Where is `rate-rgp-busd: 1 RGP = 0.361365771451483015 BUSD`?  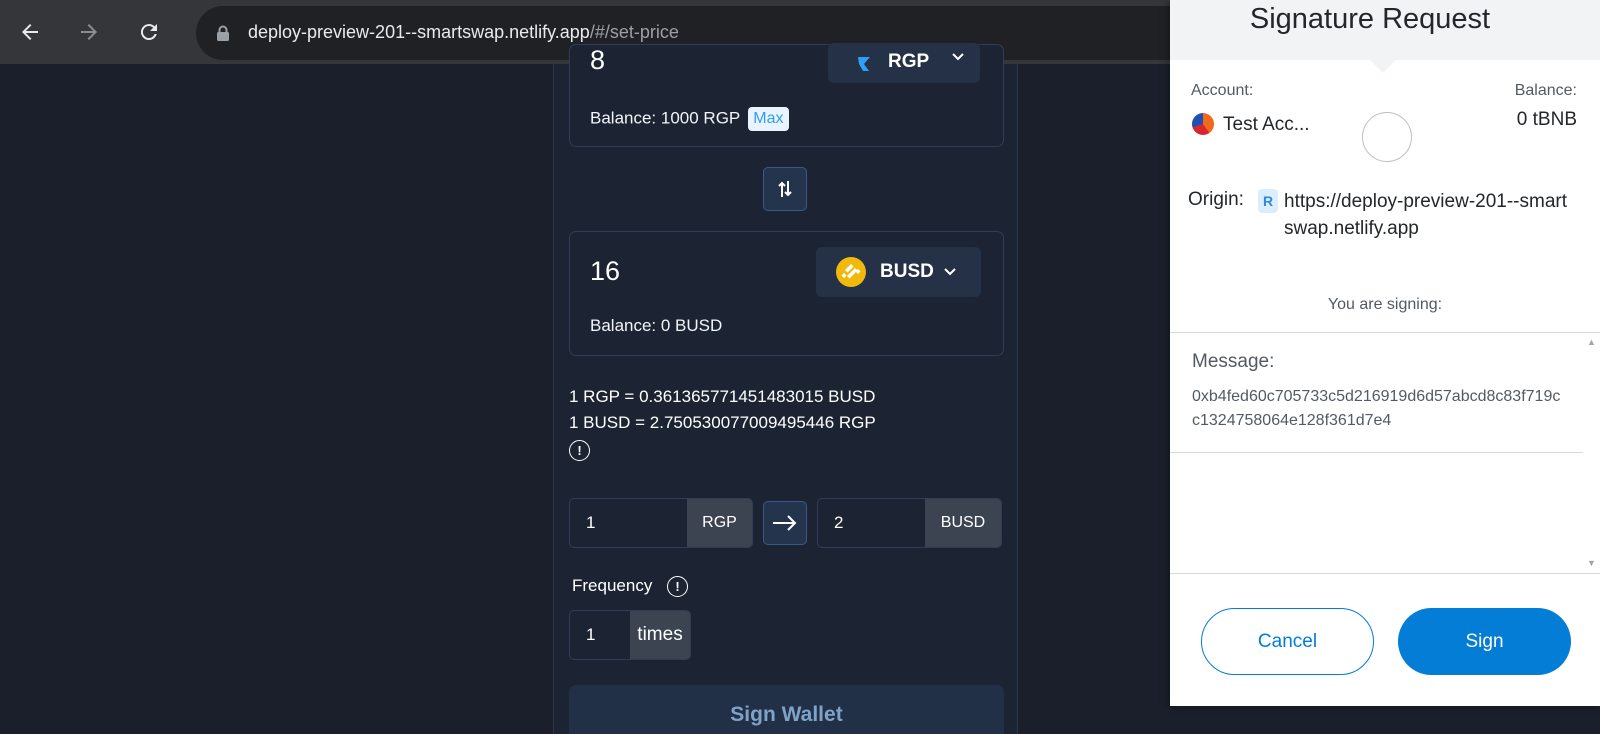 rate-rgp-busd: 1 RGP = 0.361365771451483015 BUSD is located at coordinates (722, 396).